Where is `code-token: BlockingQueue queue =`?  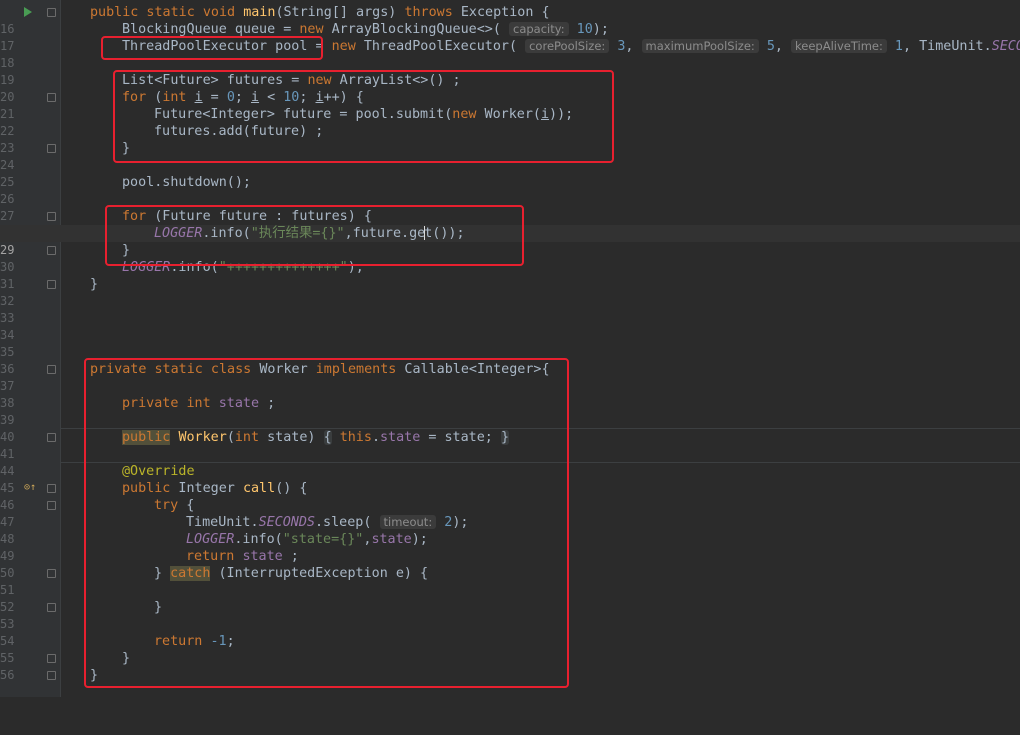
code-token: BlockingQueue queue = is located at coordinates (211, 29).